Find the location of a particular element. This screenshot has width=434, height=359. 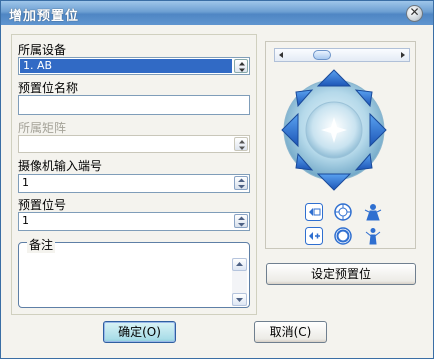

ok-button: 确定(O) is located at coordinates (139, 332).